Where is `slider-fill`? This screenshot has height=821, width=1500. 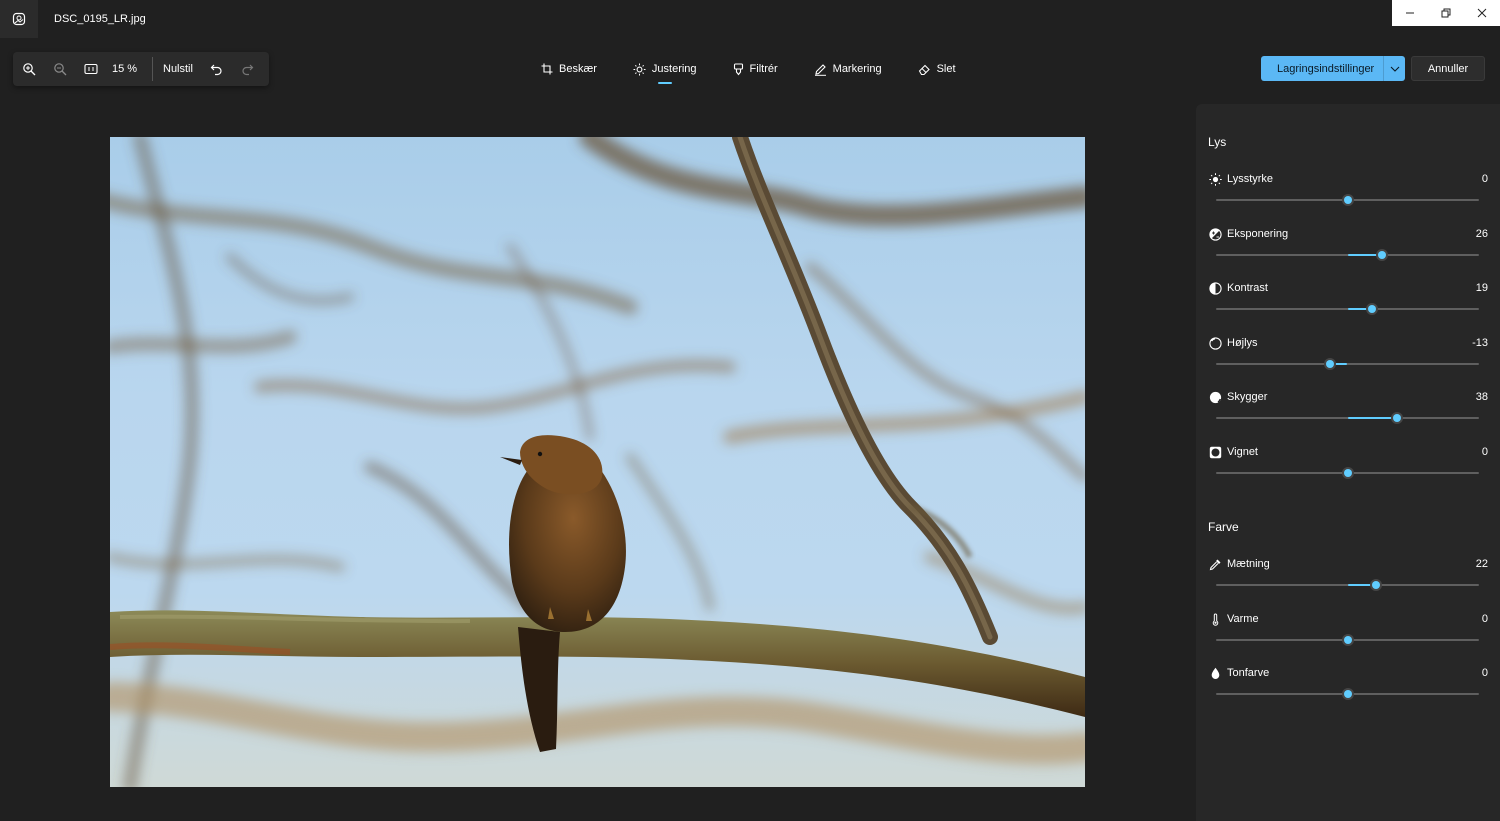
slider-fill is located at coordinates (1372, 418).